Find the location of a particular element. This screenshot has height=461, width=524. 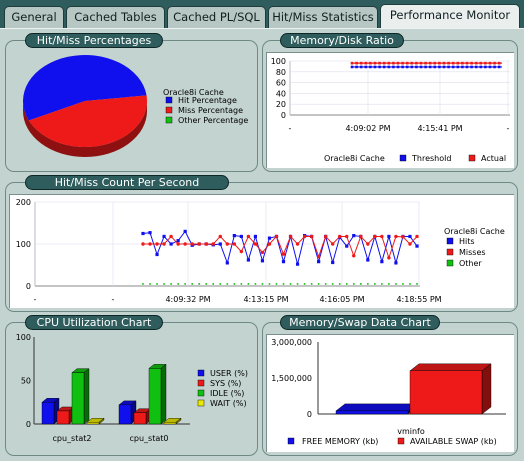

hm-x-tick-4: 4:16:05 PM is located at coordinates (341, 299).